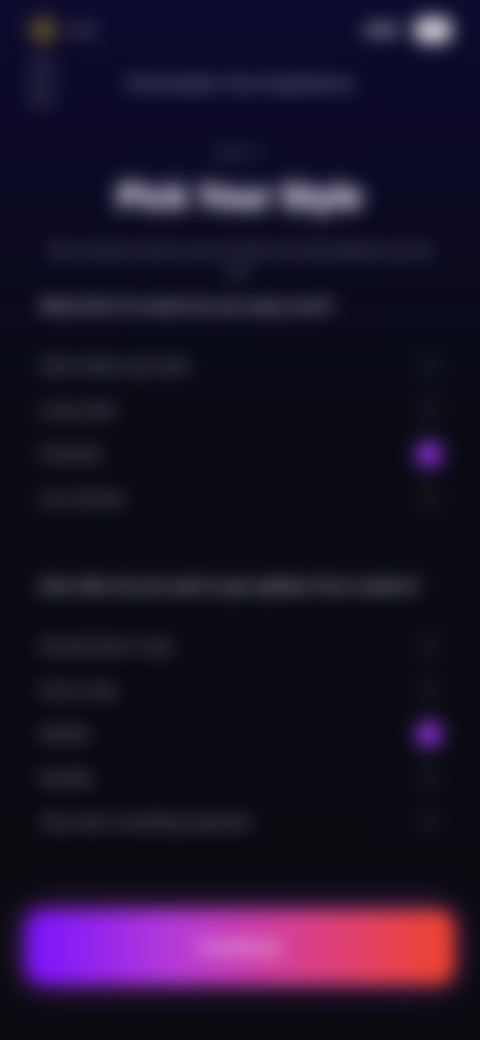  Describe the element at coordinates (115, 366) in the screenshot. I see `option-label: Short videos and reels` at that location.